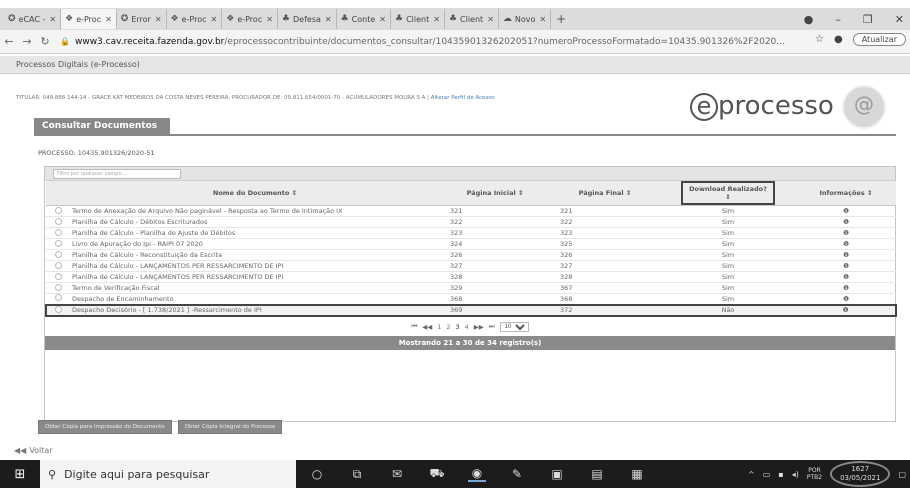 The image size is (910, 488). I want to click on rows-per-page-select: 10, so click(514, 326).